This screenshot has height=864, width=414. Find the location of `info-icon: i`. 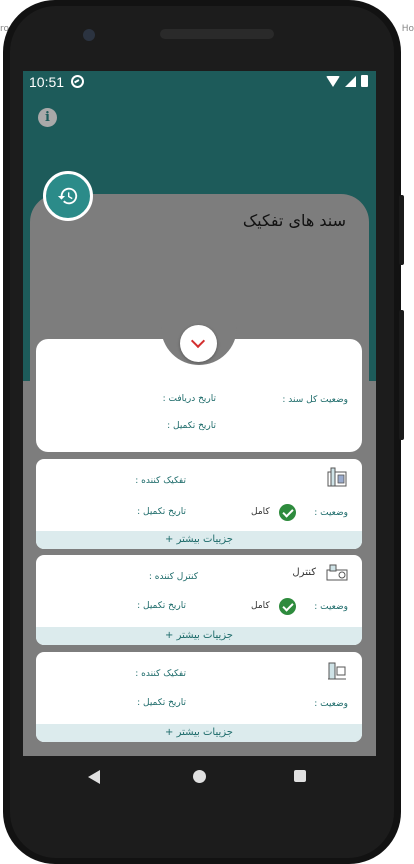

info-icon: i is located at coordinates (47, 117).